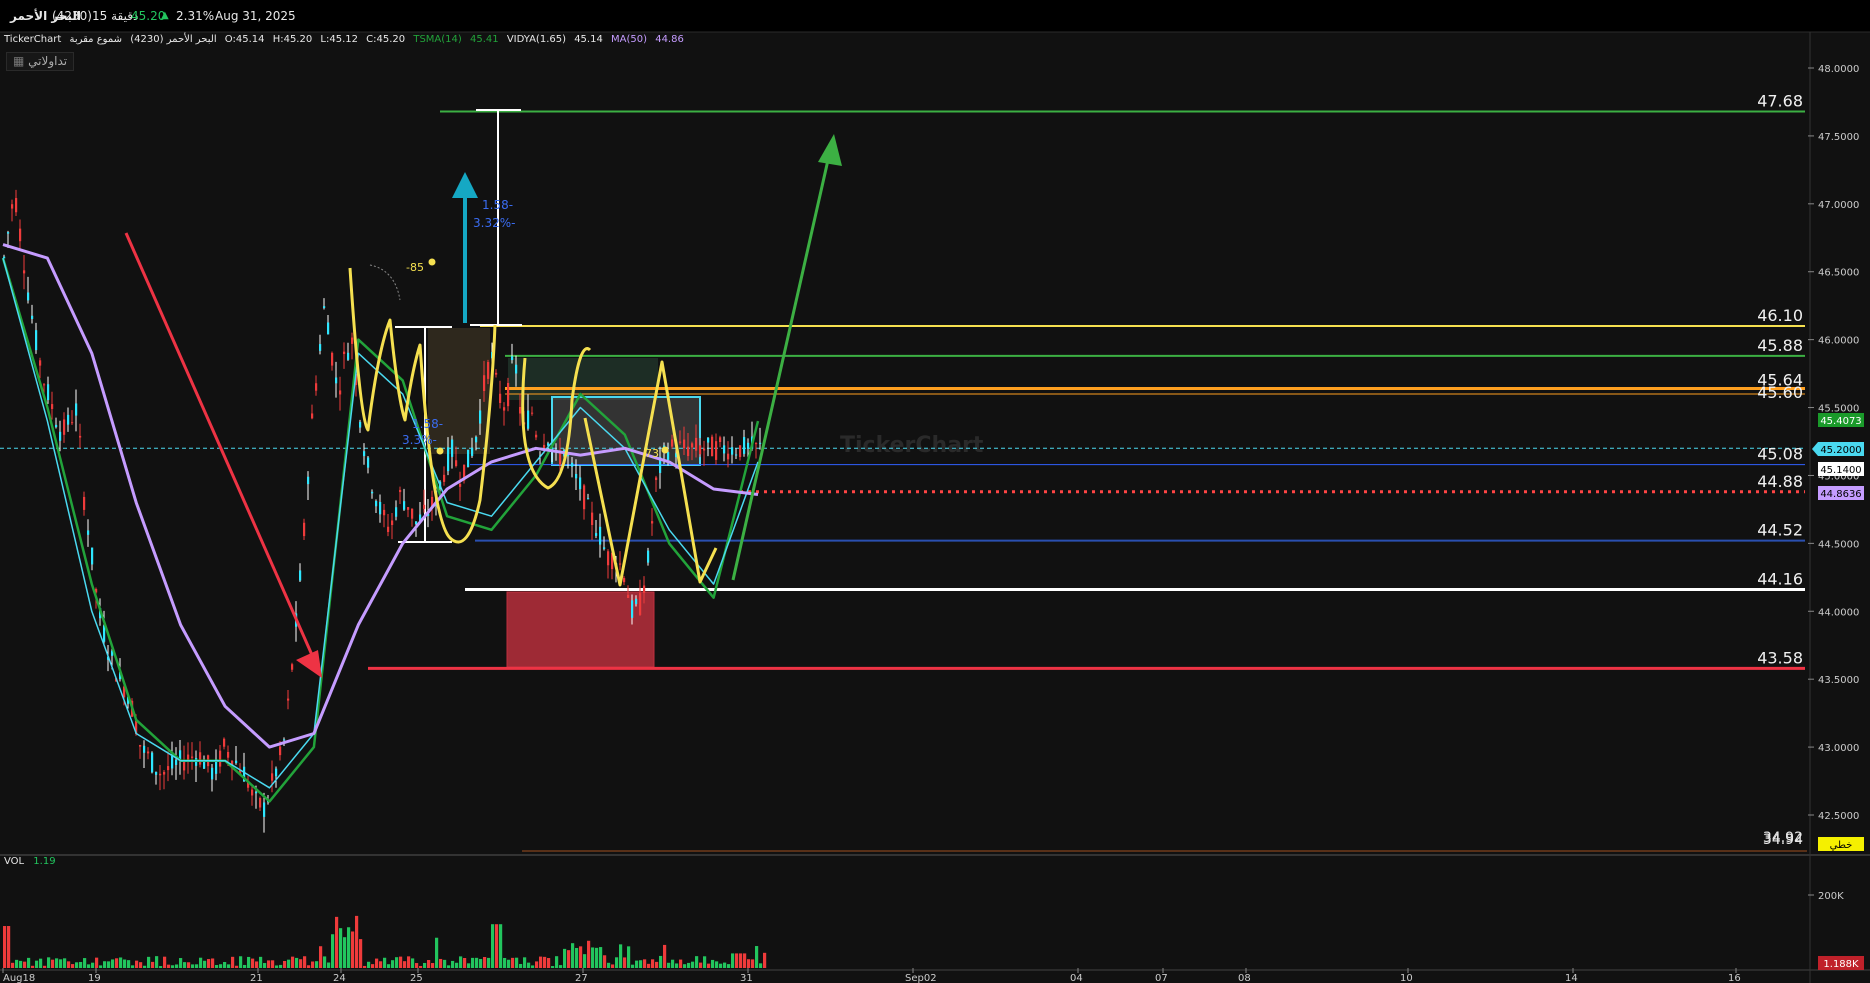 The height and width of the screenshot is (983, 1870). I want to click on chart-watermark: TickerChart, so click(912, 445).